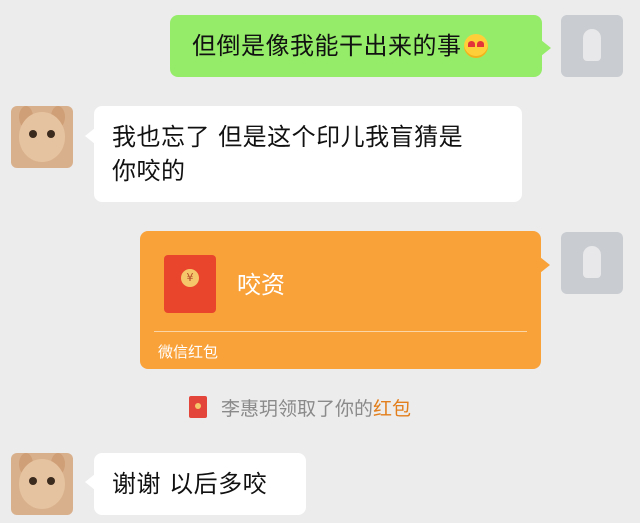 The image size is (640, 523). What do you see at coordinates (190, 484) in the screenshot?
I see `received-message-text: 谢谢 以后多咬` at bounding box center [190, 484].